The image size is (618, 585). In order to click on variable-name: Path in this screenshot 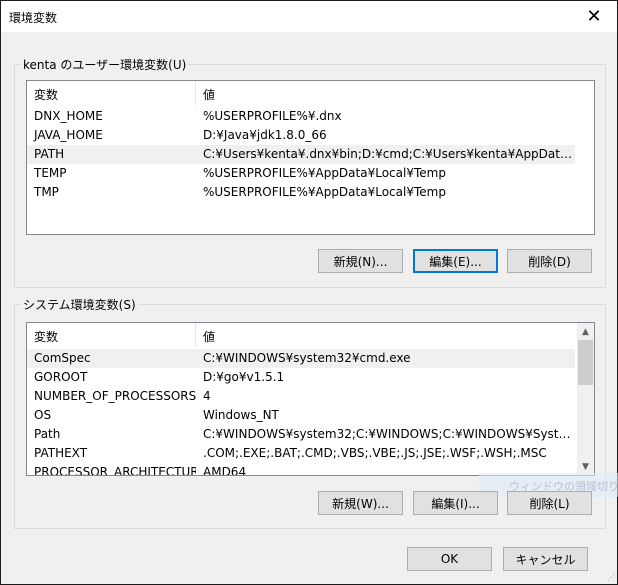, I will do `click(47, 434)`.